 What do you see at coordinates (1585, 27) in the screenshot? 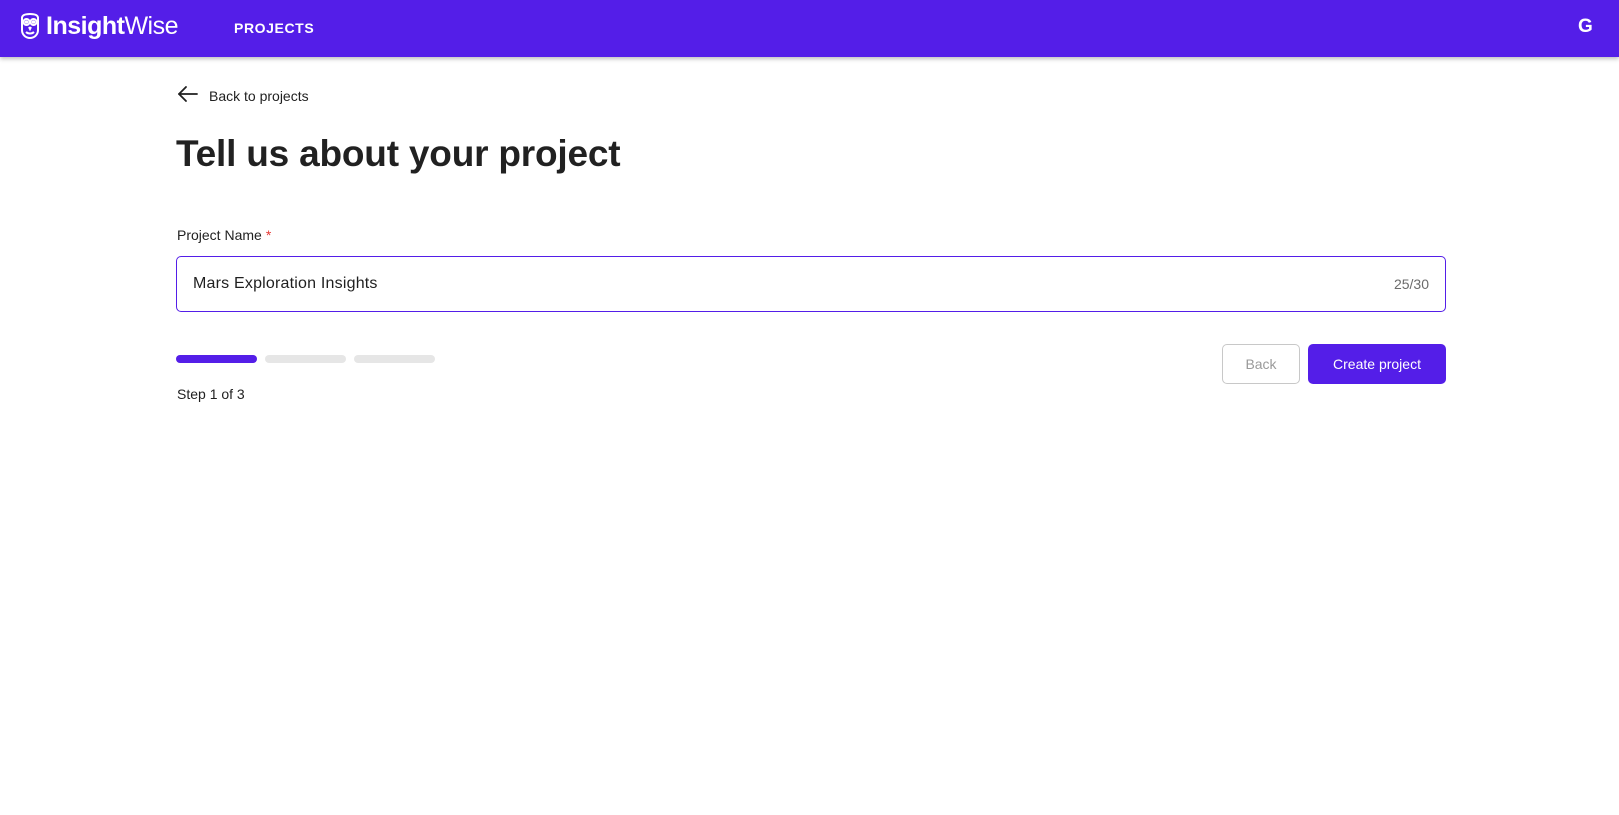
I see `user-avatar: G` at bounding box center [1585, 27].